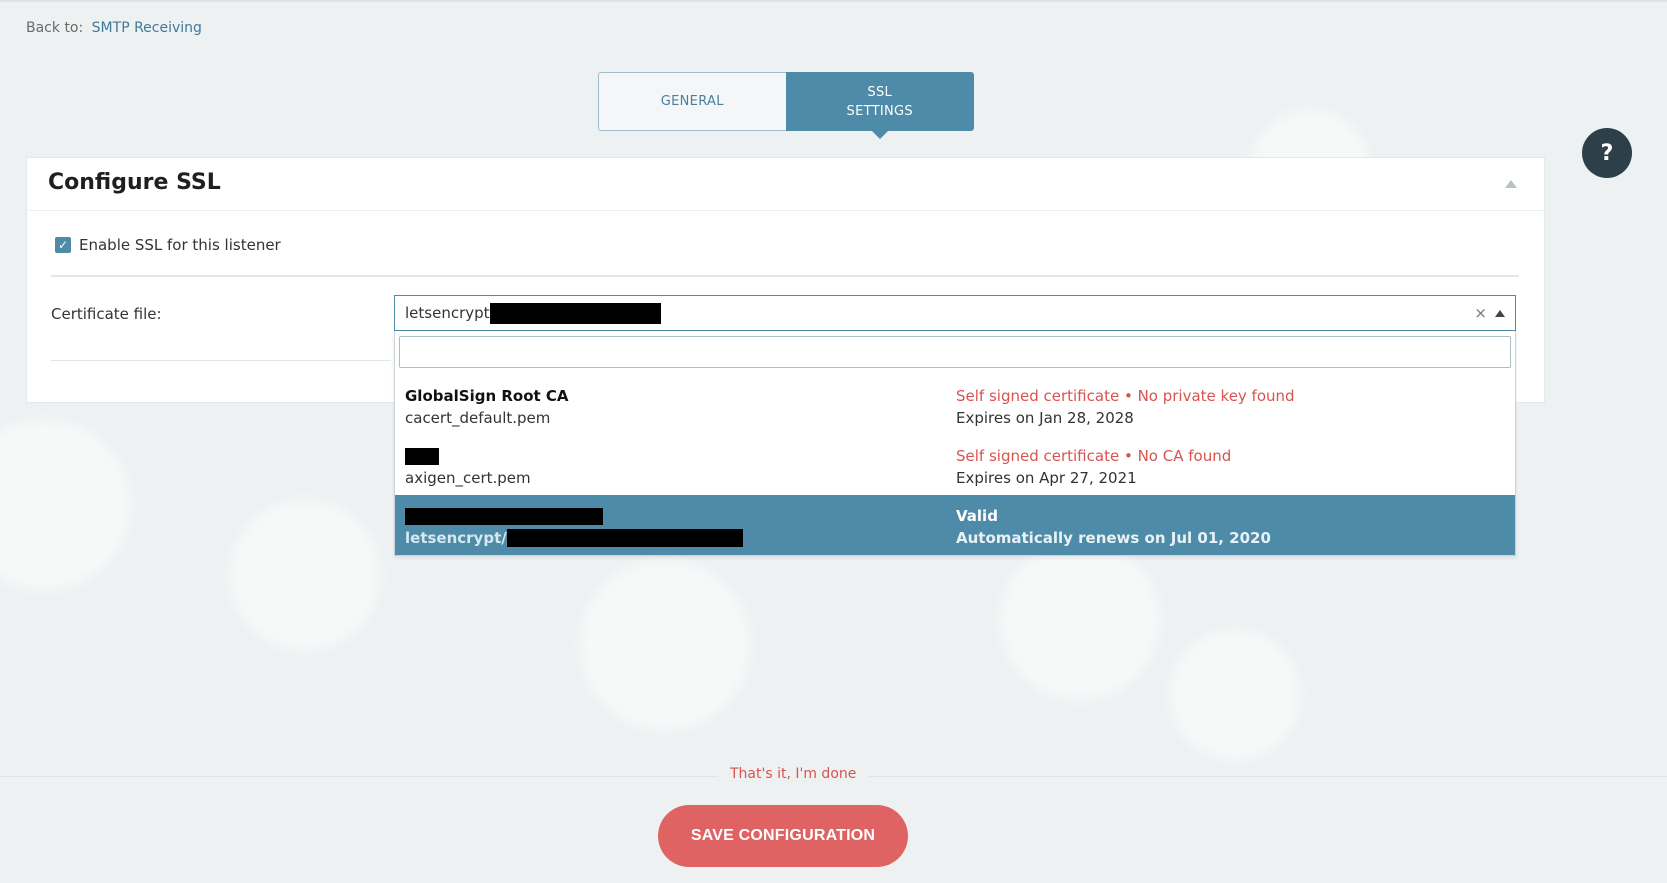 The image size is (1667, 883). I want to click on breadcrumb-prefix: Back to:, so click(55, 28).